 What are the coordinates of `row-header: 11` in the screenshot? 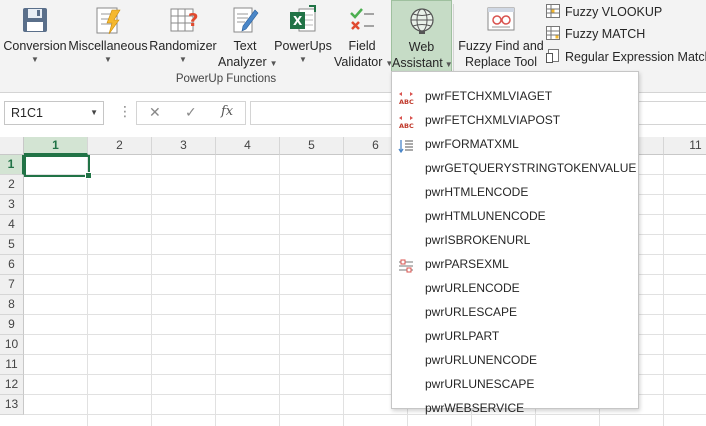 It's located at (12, 365).